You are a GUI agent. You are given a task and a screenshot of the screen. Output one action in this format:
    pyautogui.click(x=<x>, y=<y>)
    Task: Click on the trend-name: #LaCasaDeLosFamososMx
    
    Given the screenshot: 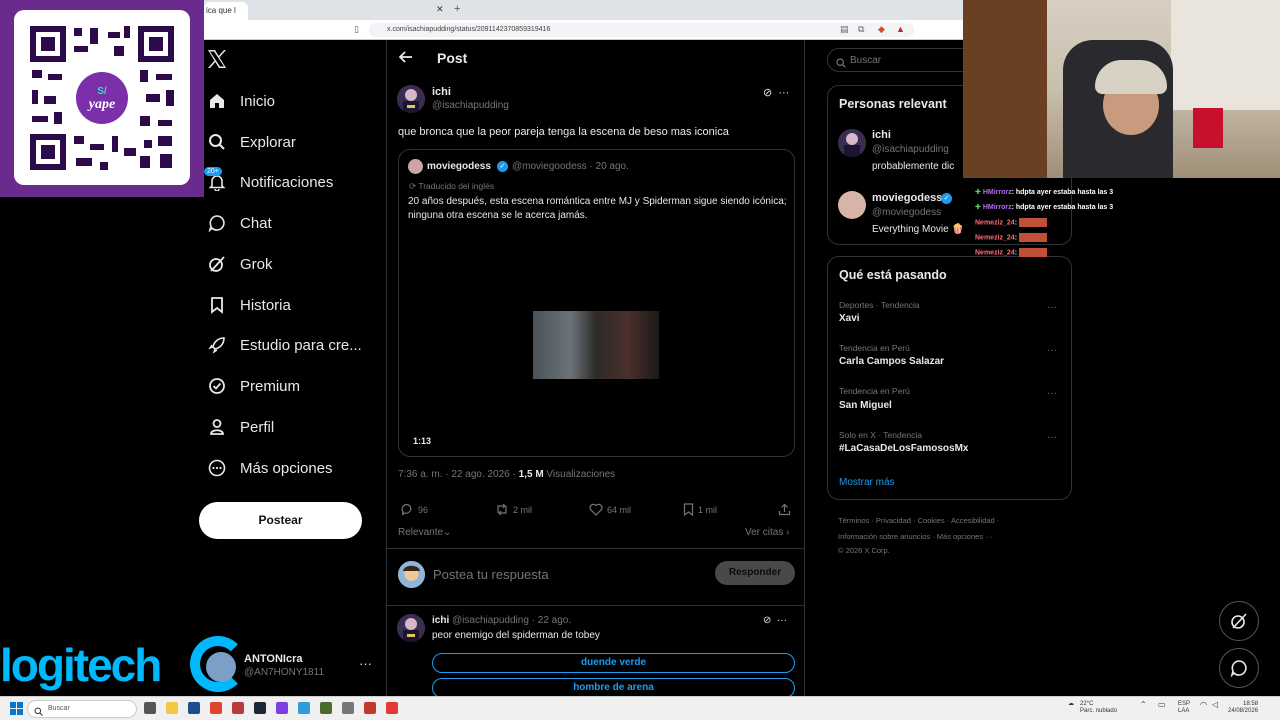 What is the action you would take?
    pyautogui.click(x=904, y=448)
    